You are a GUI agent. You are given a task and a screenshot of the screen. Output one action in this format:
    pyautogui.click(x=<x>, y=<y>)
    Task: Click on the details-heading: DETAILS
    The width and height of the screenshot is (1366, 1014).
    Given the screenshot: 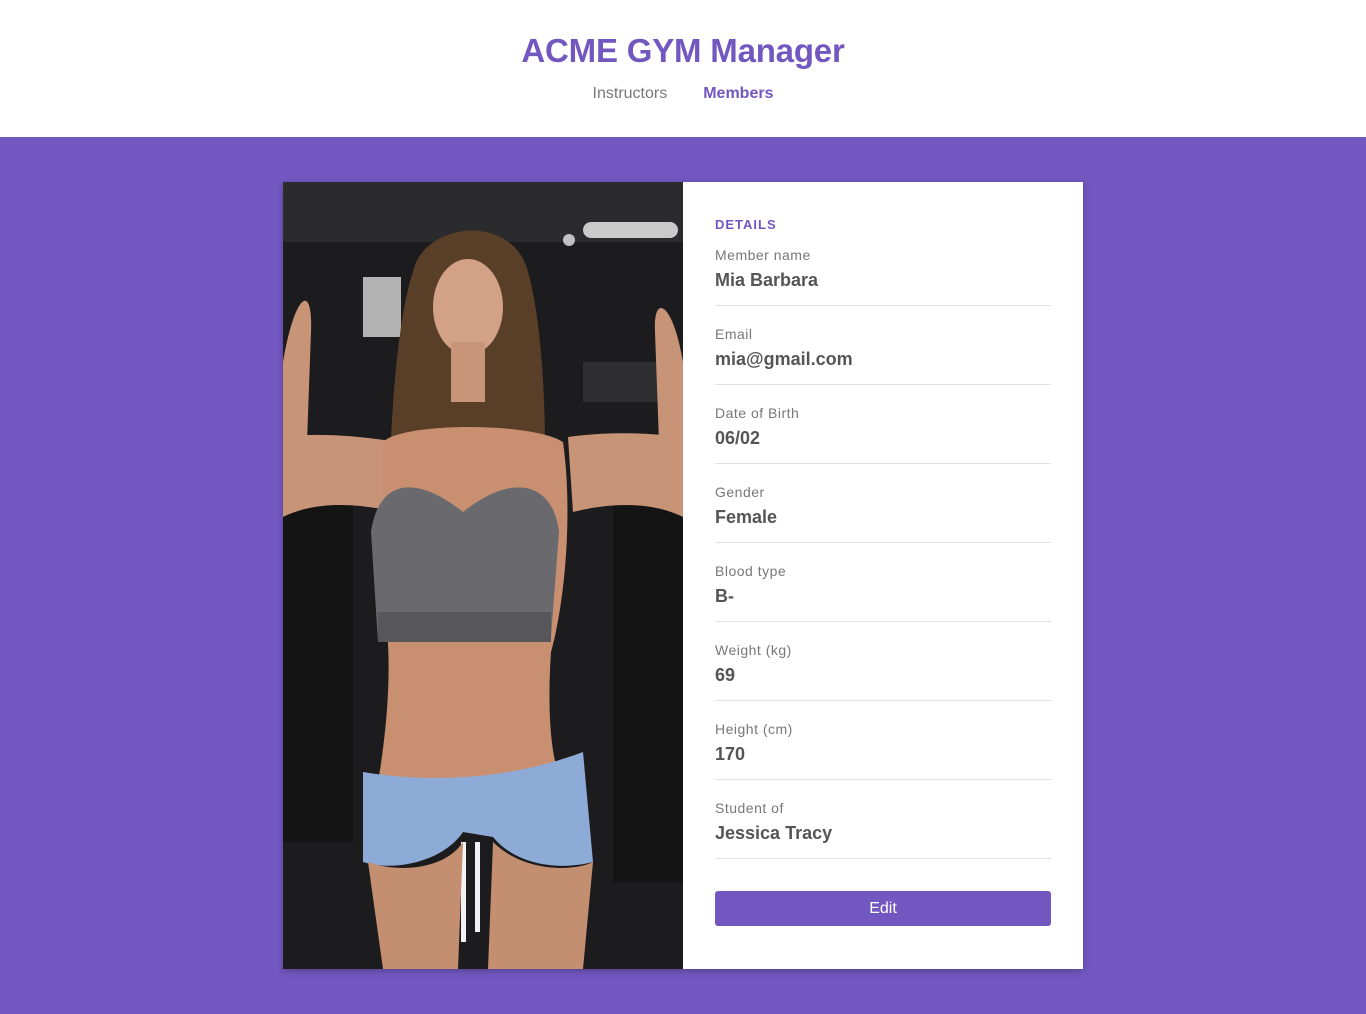 What is the action you would take?
    pyautogui.click(x=746, y=224)
    